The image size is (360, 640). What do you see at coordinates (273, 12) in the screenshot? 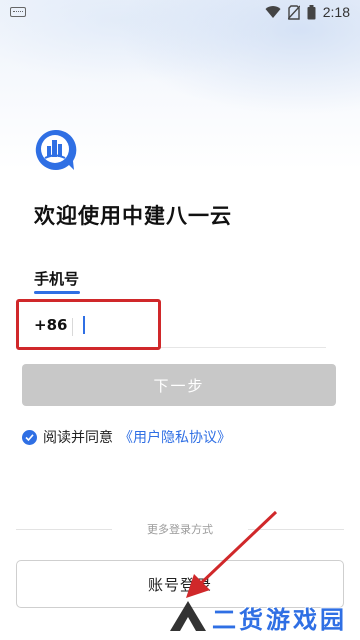
I see `wifi-icon` at bounding box center [273, 12].